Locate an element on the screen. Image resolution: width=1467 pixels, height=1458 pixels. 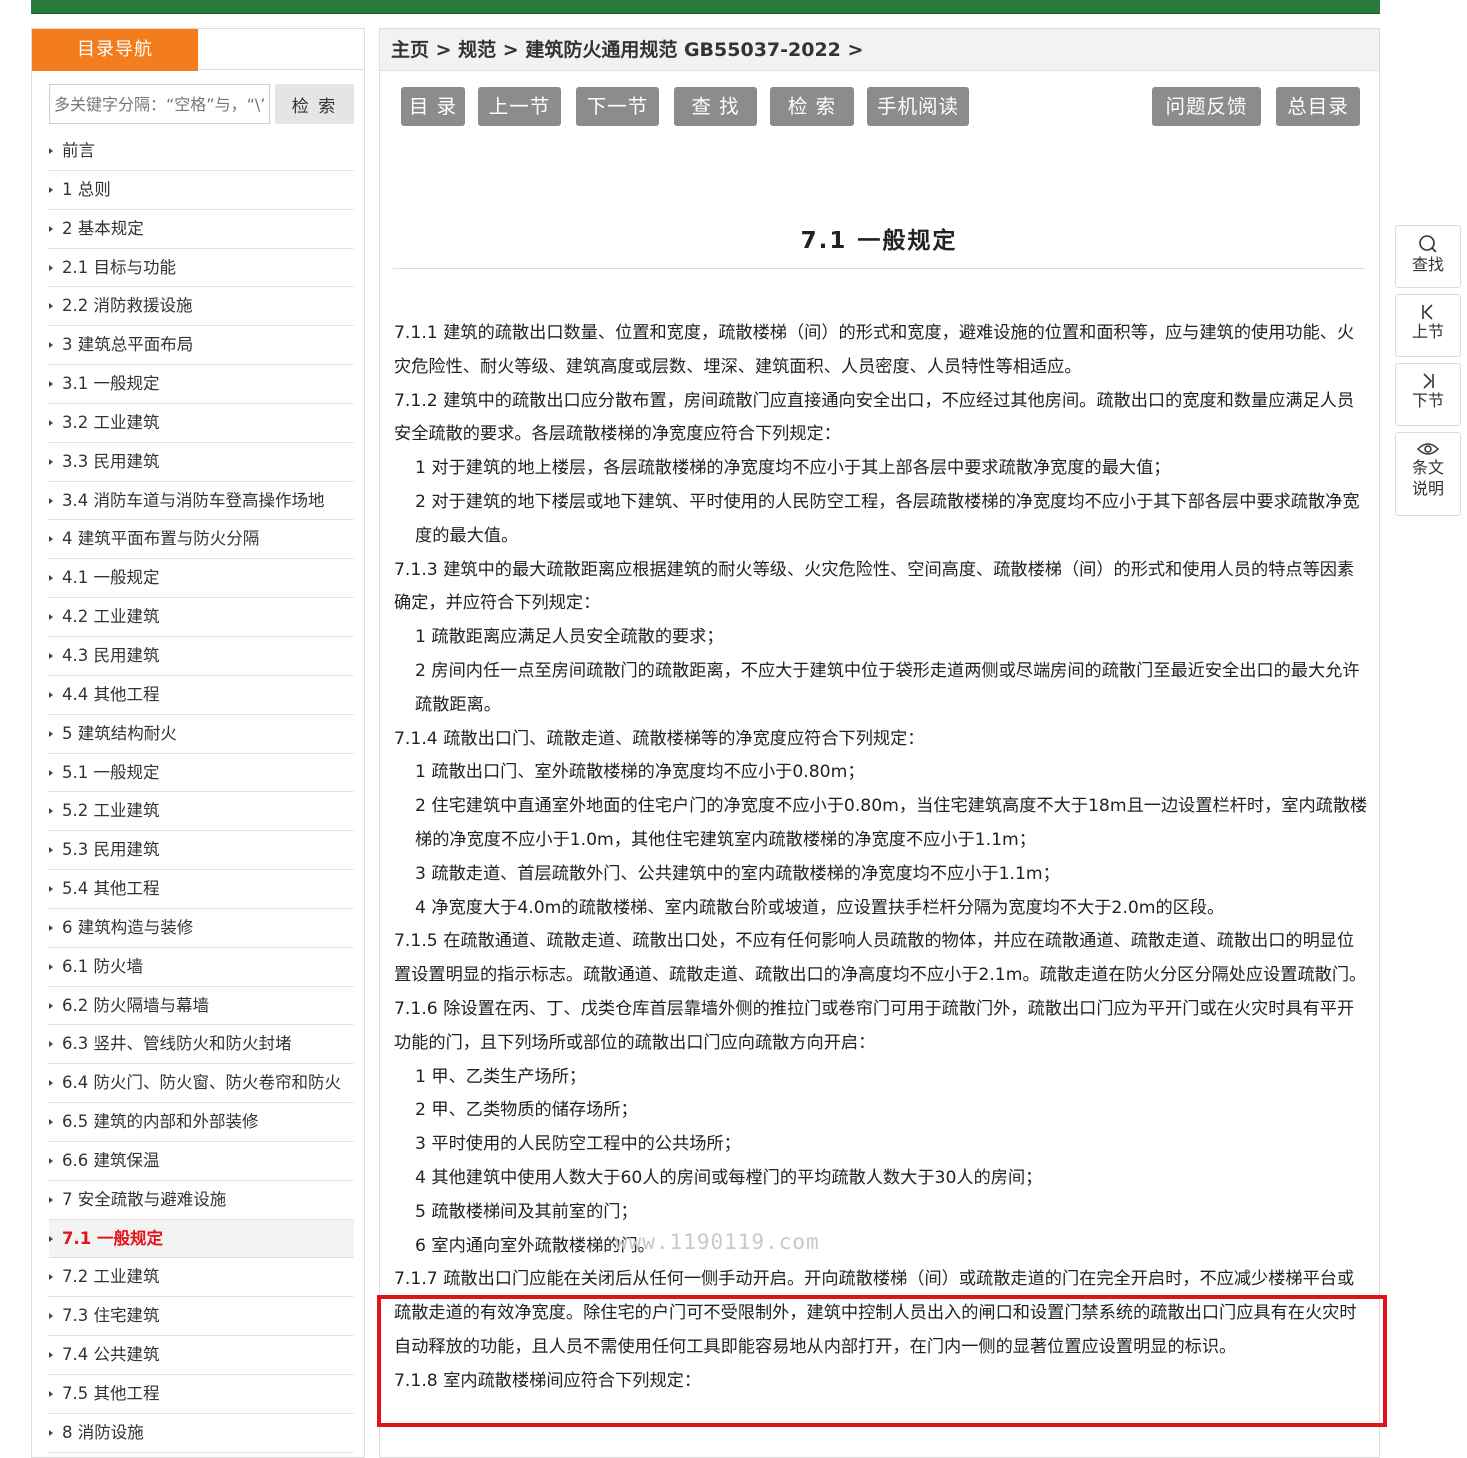
sidebar-item: 5 建筑结构耐火 is located at coordinates (201, 734).